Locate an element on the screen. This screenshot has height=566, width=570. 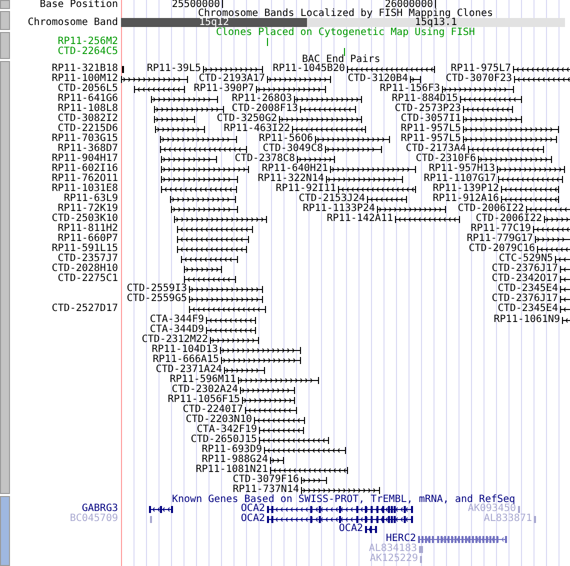
feature-label: CTD-2240I7 is located at coordinates (212, 410).